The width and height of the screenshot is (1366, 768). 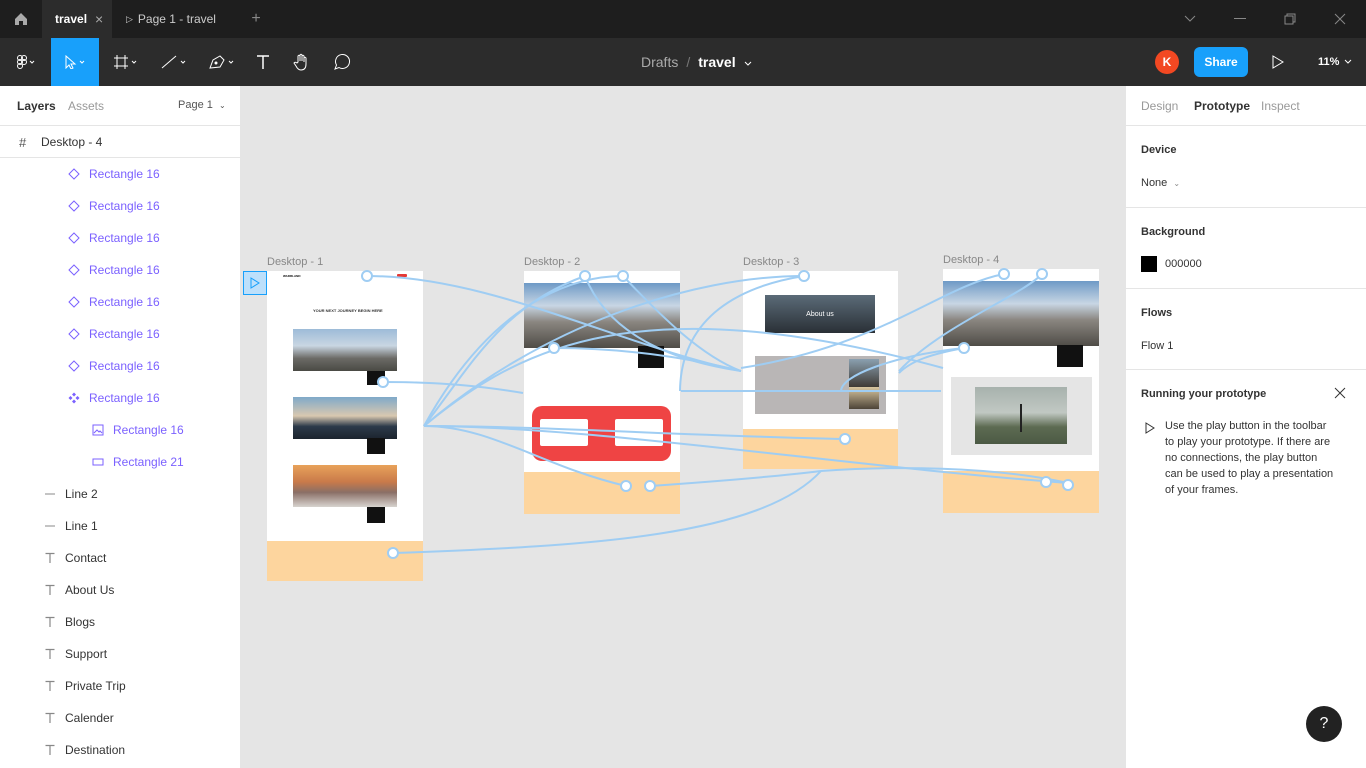 I want to click on page-select: Page 1 ⌄, so click(x=202, y=105).